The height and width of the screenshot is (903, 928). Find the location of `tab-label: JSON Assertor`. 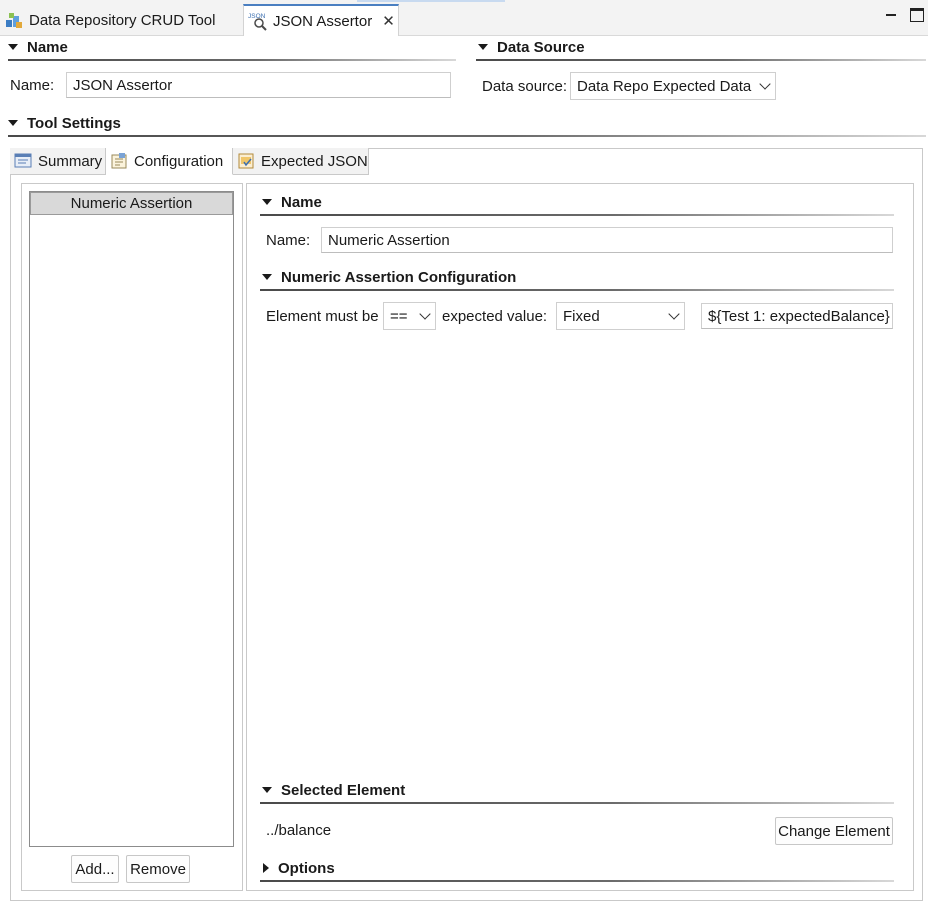

tab-label: JSON Assertor is located at coordinates (323, 21).